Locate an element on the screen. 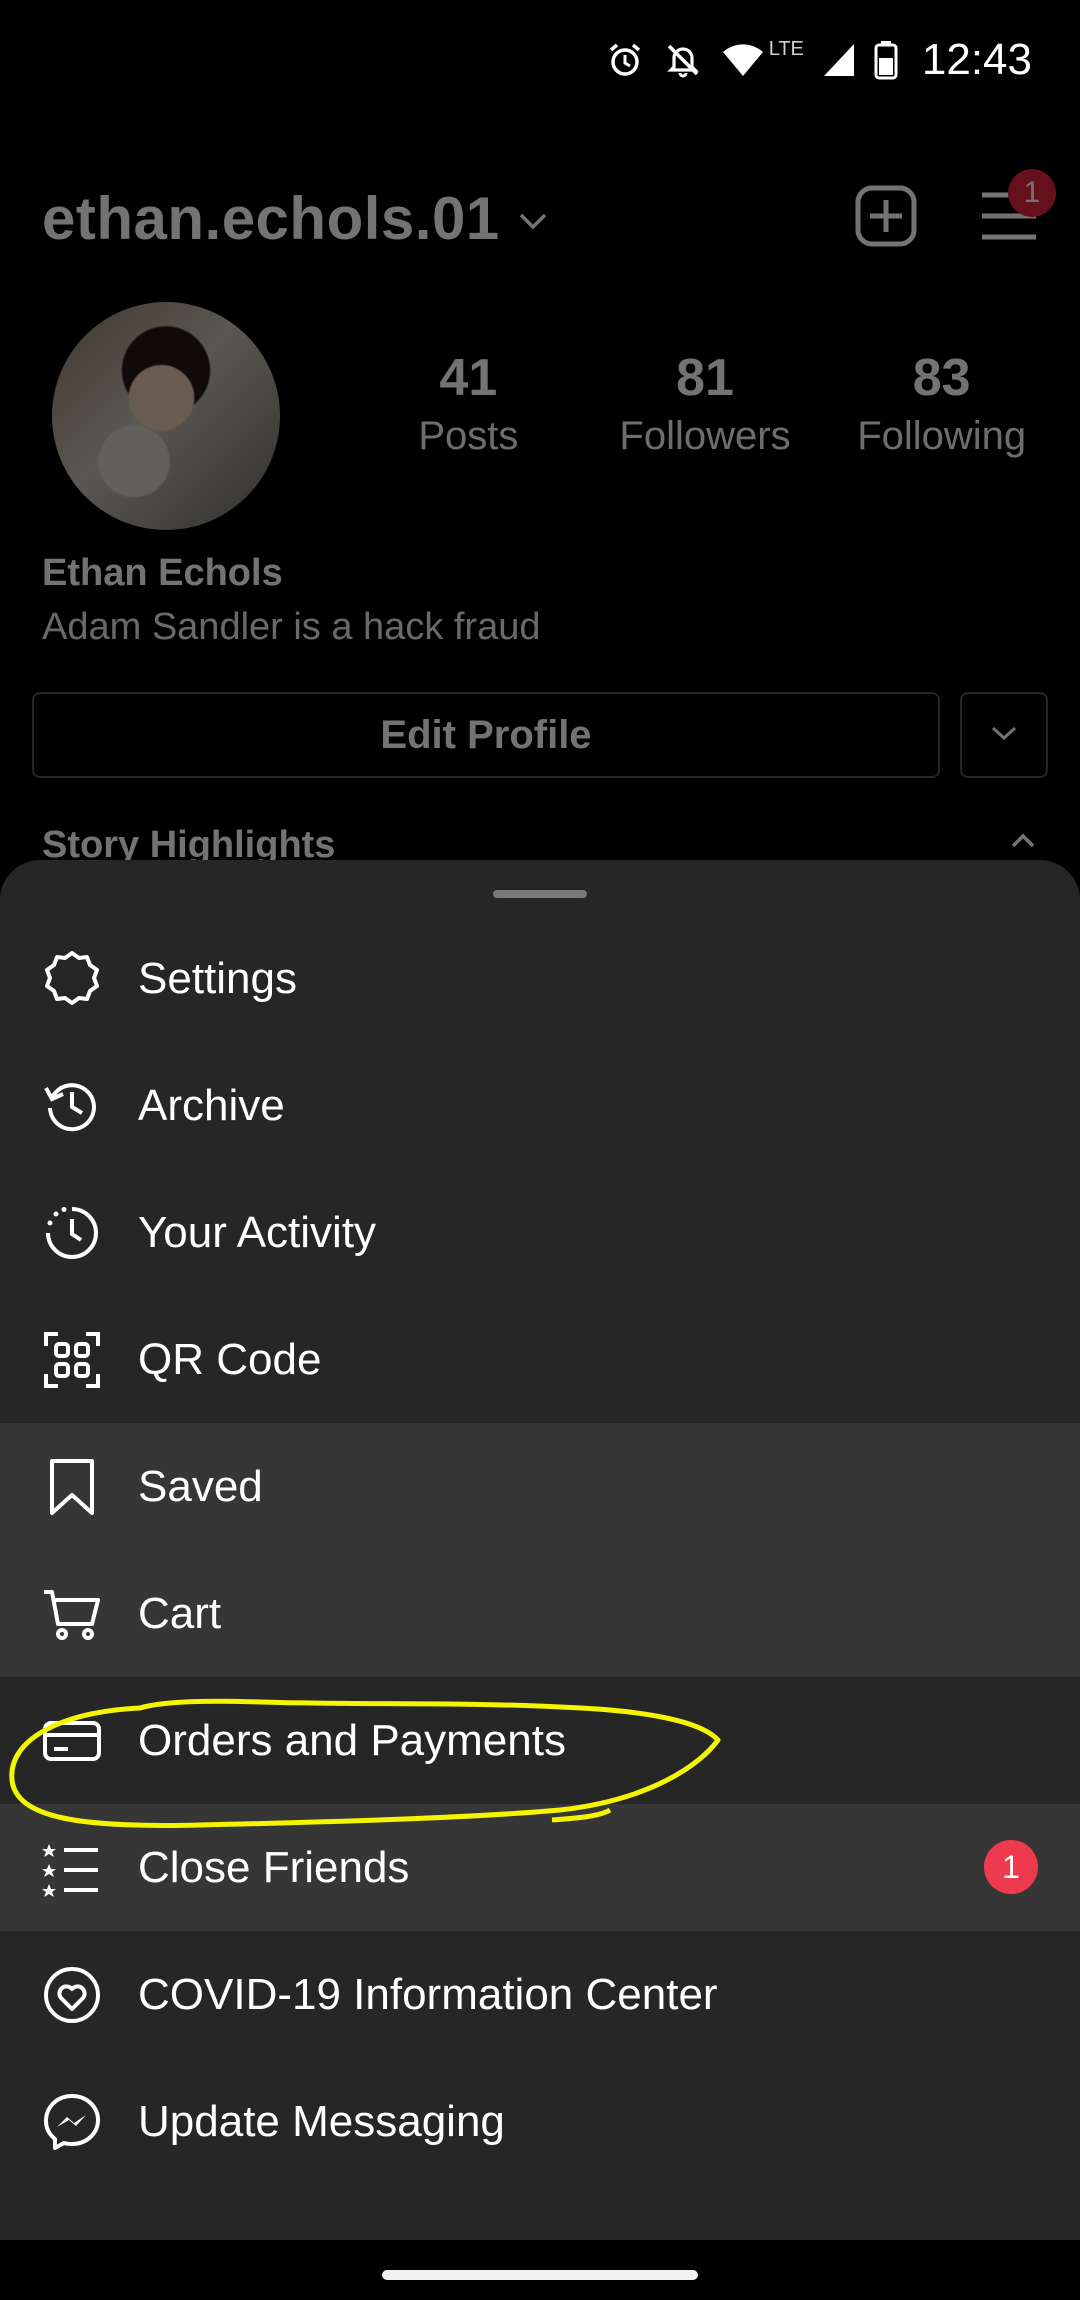 The image size is (1080, 2300). menu-item-update-messaging: Update Messaging is located at coordinates (540, 2121).